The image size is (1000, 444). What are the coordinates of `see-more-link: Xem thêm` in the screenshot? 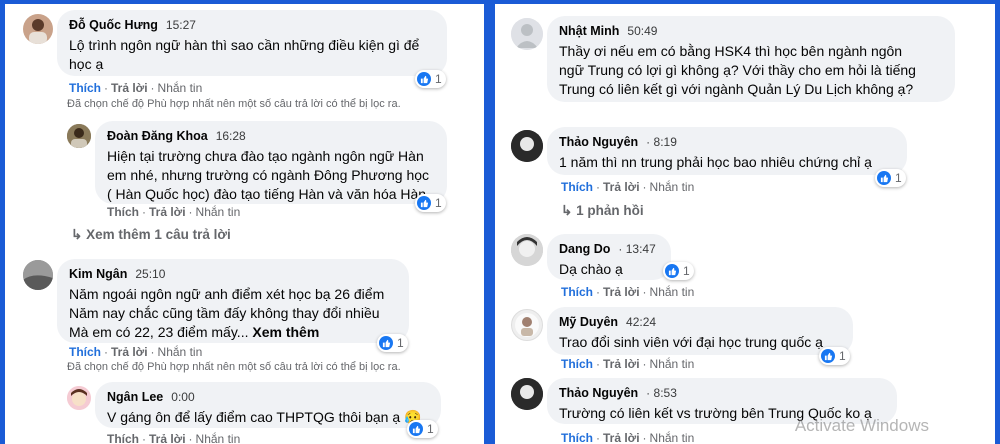 It's located at (285, 332).